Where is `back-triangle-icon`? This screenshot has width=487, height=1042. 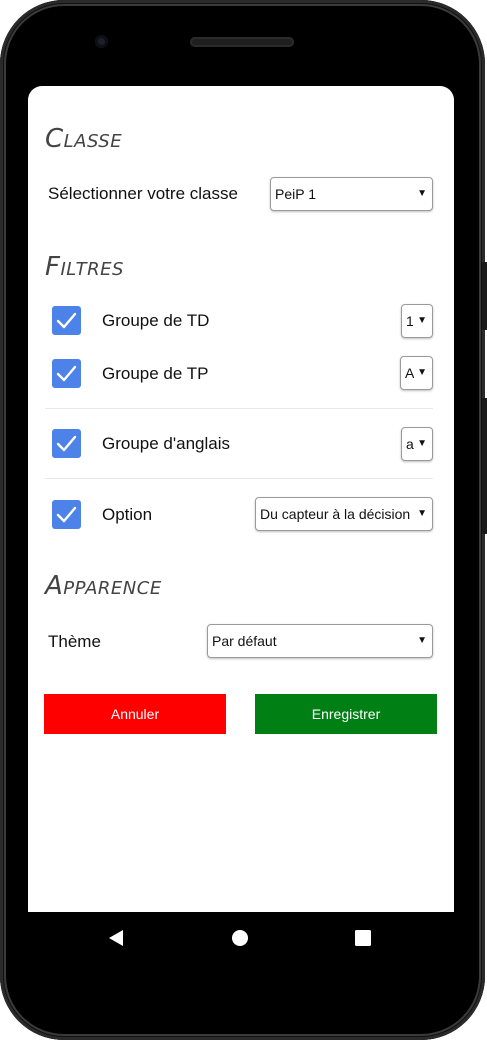
back-triangle-icon is located at coordinates (116, 938).